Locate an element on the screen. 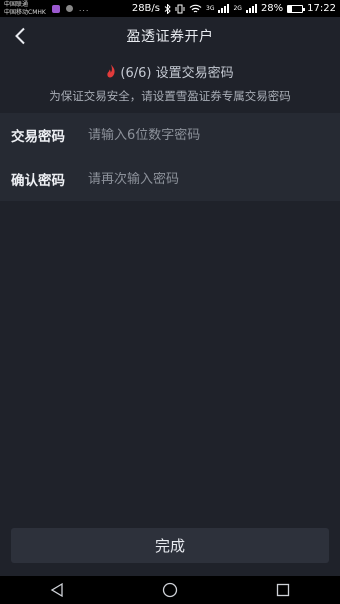 This screenshot has width=340, height=604. confirm-password-input is located at coordinates (214, 179).